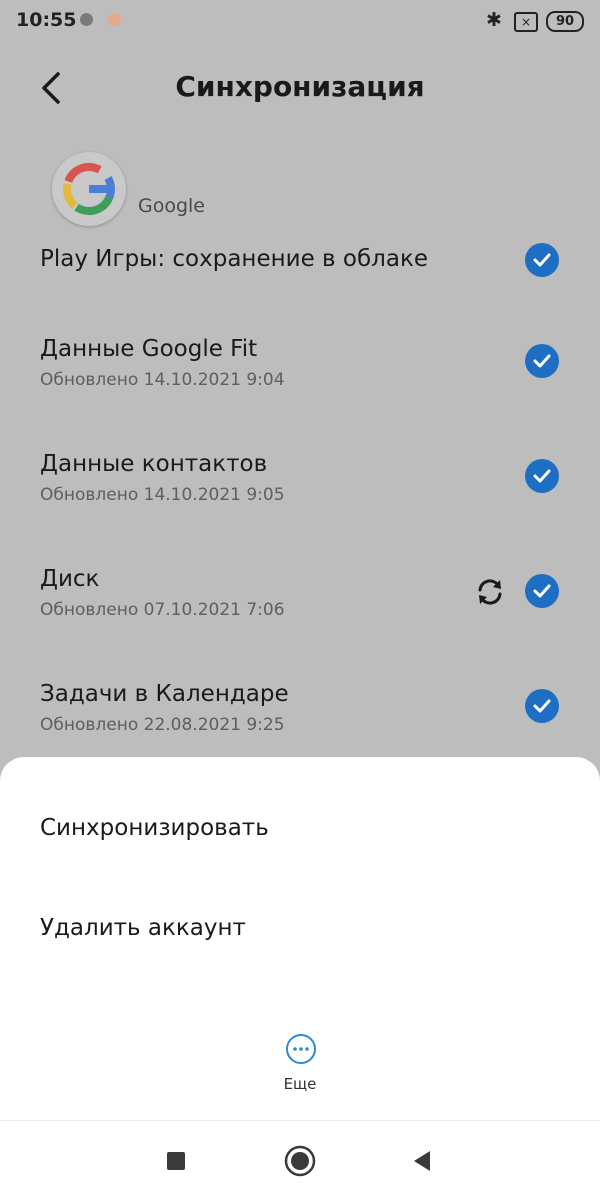 Image resolution: width=600 pixels, height=1200 pixels. I want to click on sync-item-updated: Обновлено 22.08.2021 9:25, so click(162, 725).